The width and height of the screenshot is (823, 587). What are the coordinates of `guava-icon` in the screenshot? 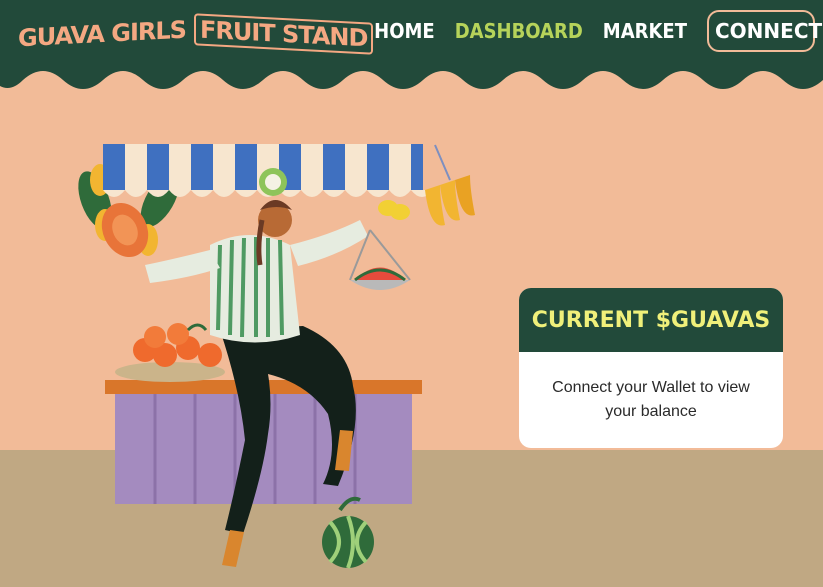 It's located at (273, 182).